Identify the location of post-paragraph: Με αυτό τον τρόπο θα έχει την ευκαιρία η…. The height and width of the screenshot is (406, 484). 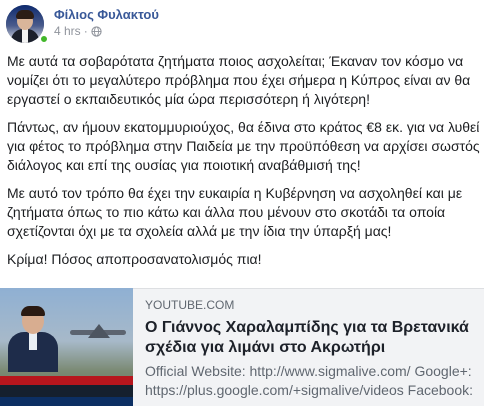
(235, 212).